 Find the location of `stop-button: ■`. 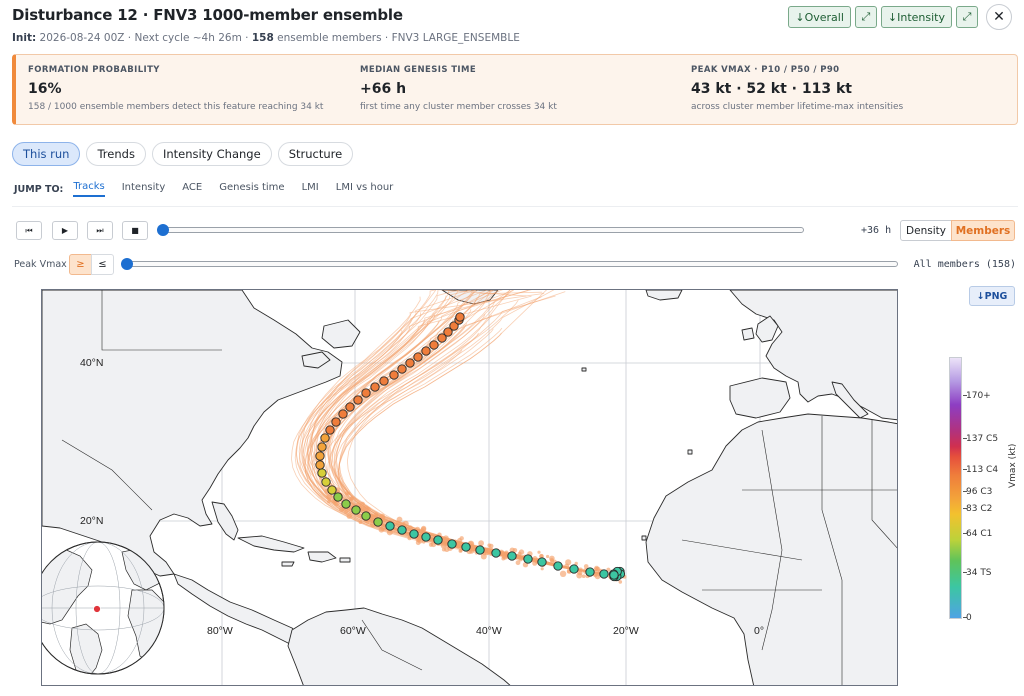

stop-button: ■ is located at coordinates (135, 230).